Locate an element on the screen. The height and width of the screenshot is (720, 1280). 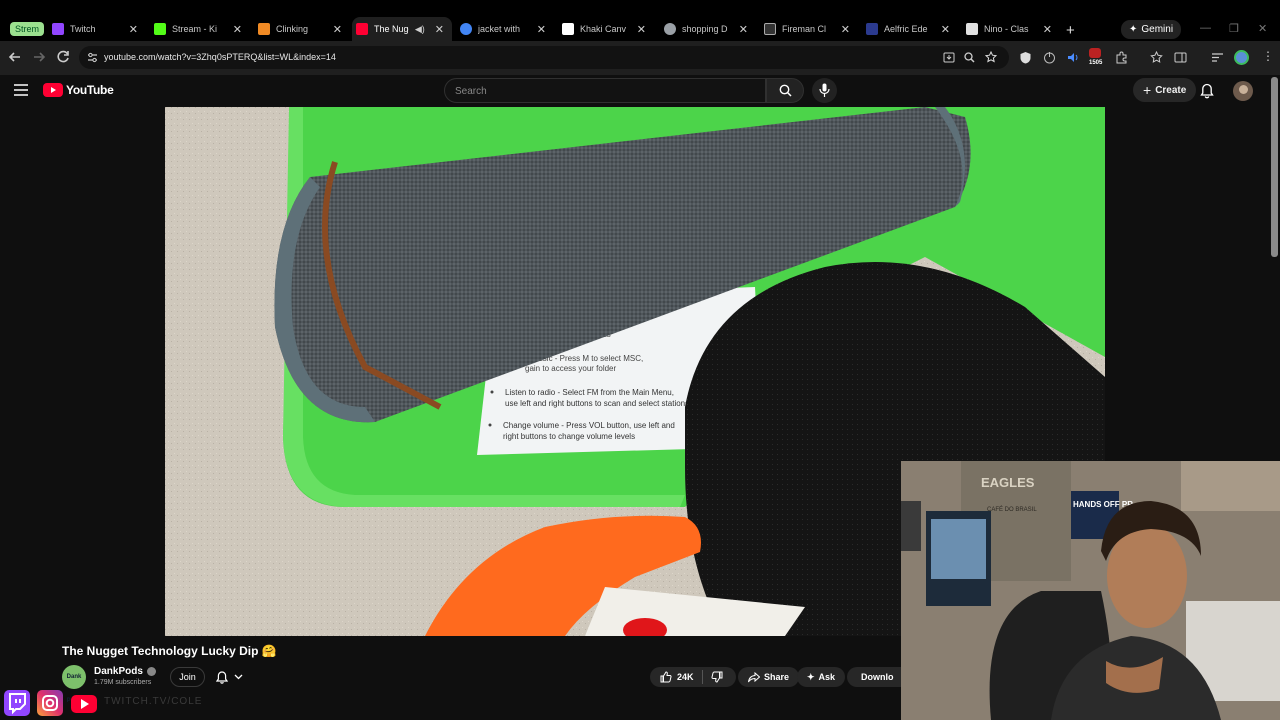
browser-tab-nino: Nino - Clas ✕ is located at coordinates (1011, 29).